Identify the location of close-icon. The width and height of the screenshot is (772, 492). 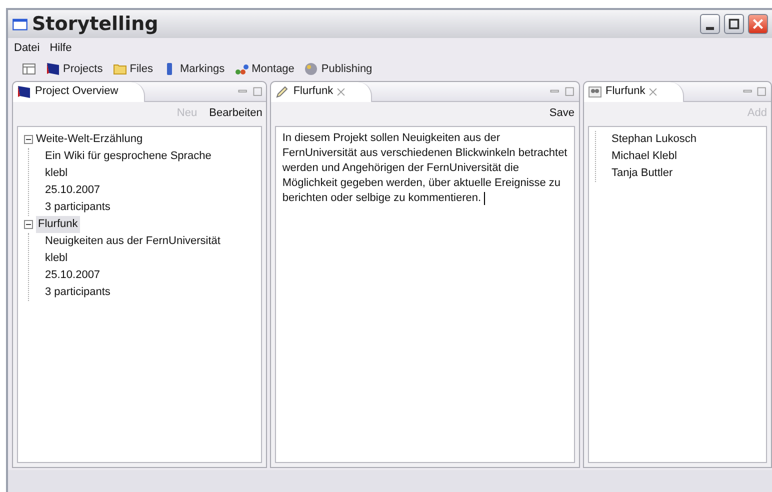
(758, 24).